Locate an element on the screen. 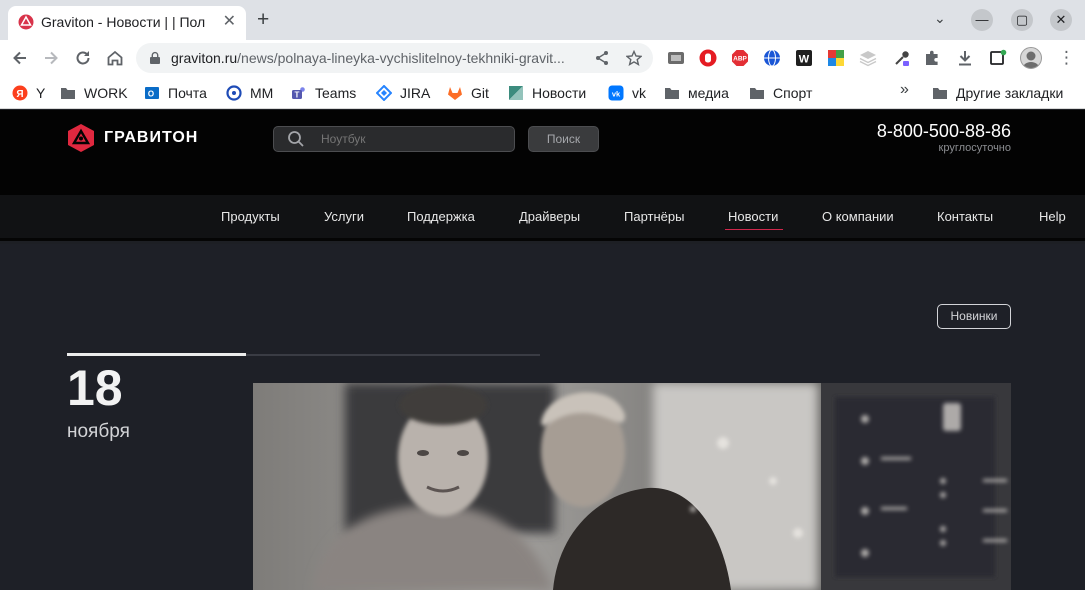  svg-text: vk is located at coordinates (616, 94).